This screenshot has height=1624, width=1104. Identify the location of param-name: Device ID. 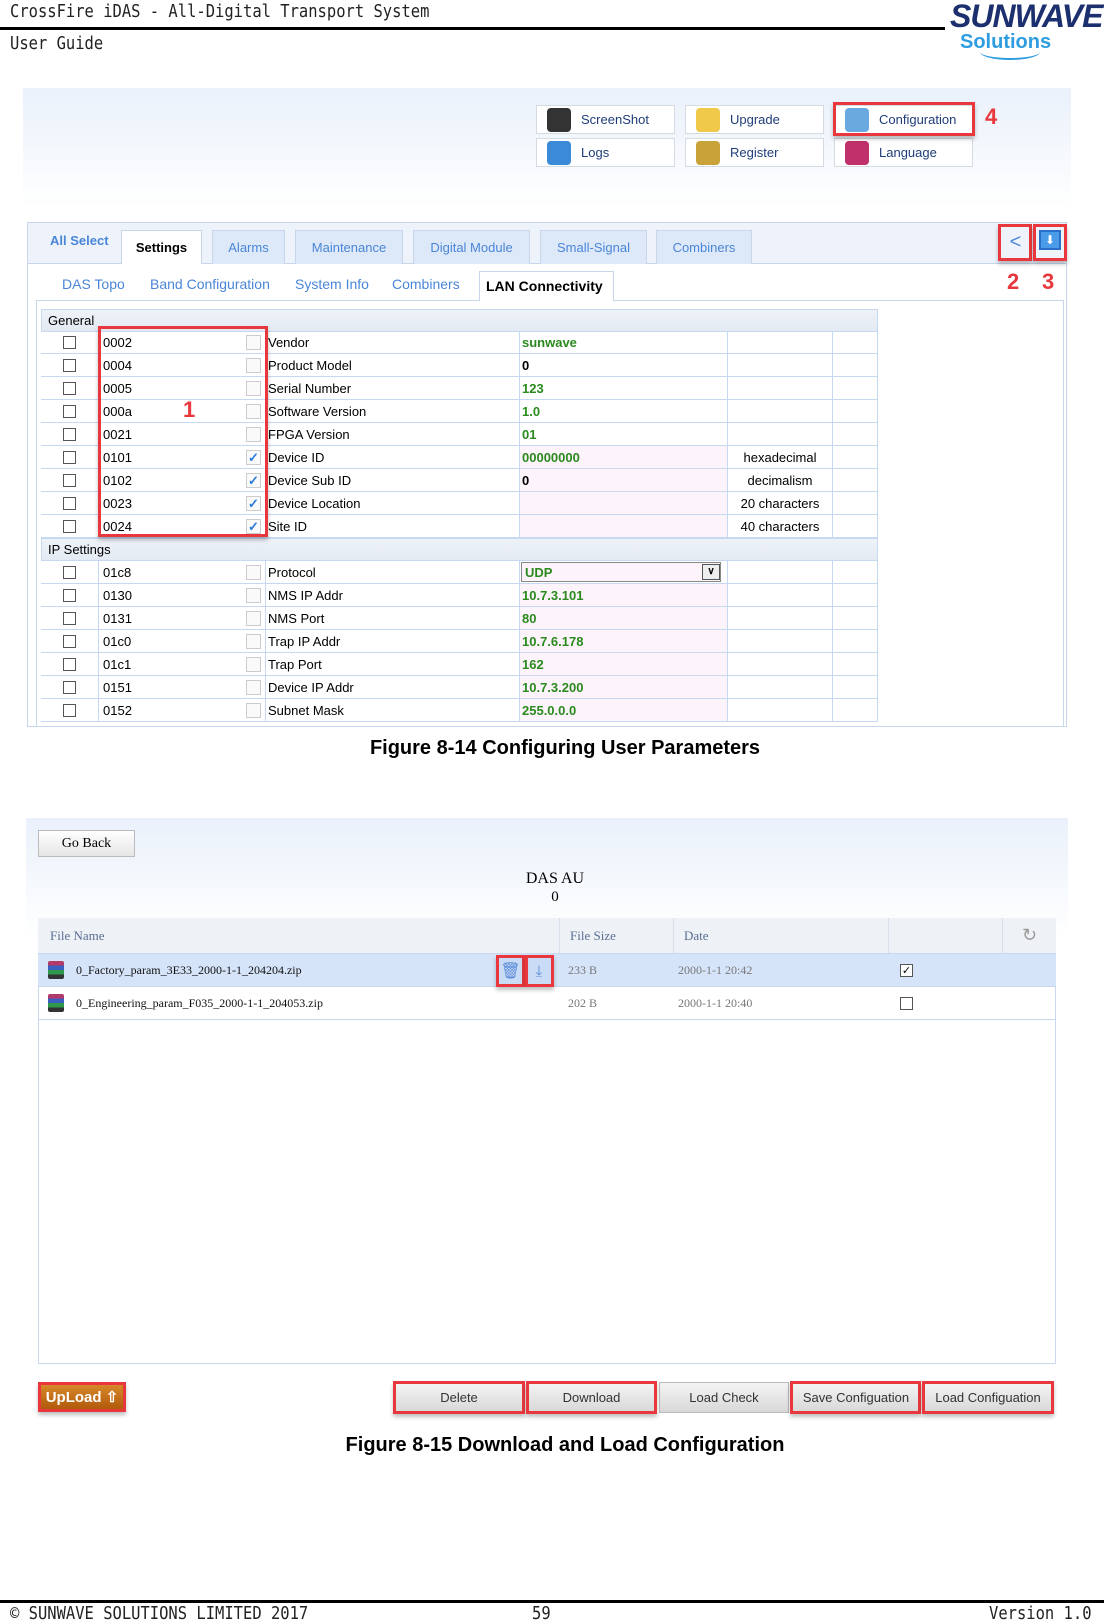
(393, 457).